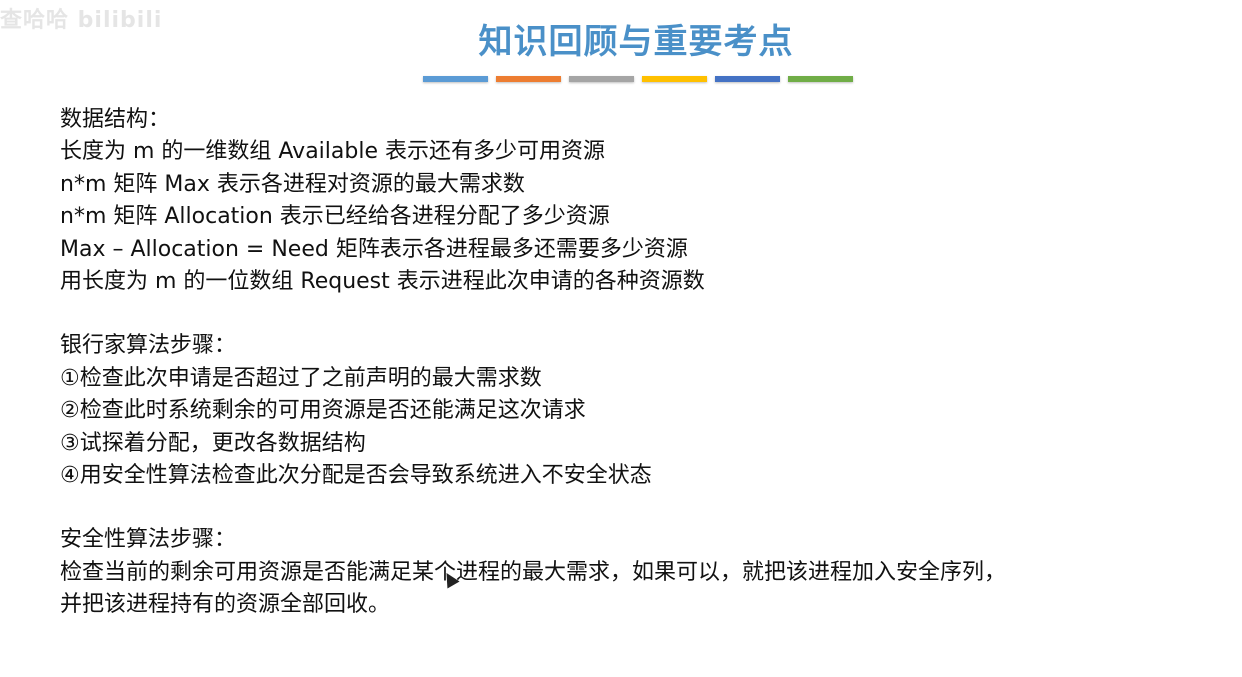  Describe the element at coordinates (115, 119) in the screenshot. I see `data-structures-heading: 数据结构：` at that location.